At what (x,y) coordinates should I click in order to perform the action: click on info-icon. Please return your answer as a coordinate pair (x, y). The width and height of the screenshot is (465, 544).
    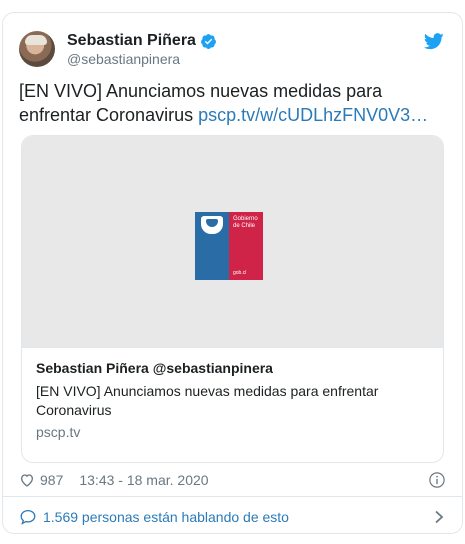
    Looking at the image, I should click on (437, 480).